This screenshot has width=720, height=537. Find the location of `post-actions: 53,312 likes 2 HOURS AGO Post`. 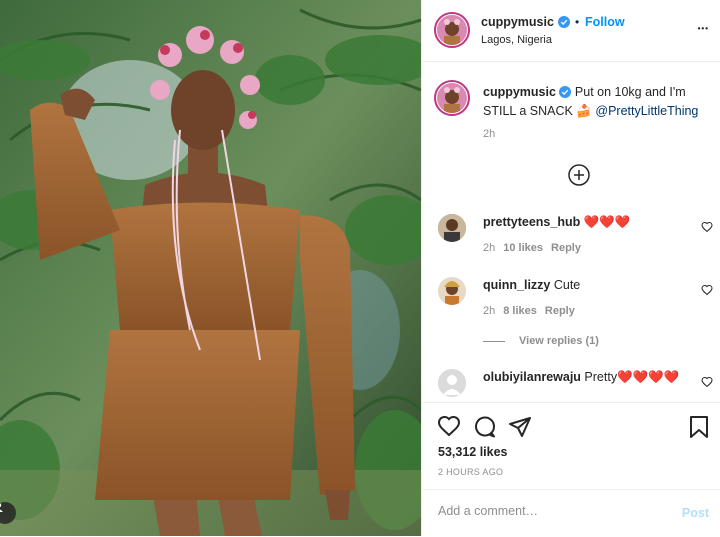

post-actions: 53,312 likes 2 HOURS AGO Post is located at coordinates (571, 469).